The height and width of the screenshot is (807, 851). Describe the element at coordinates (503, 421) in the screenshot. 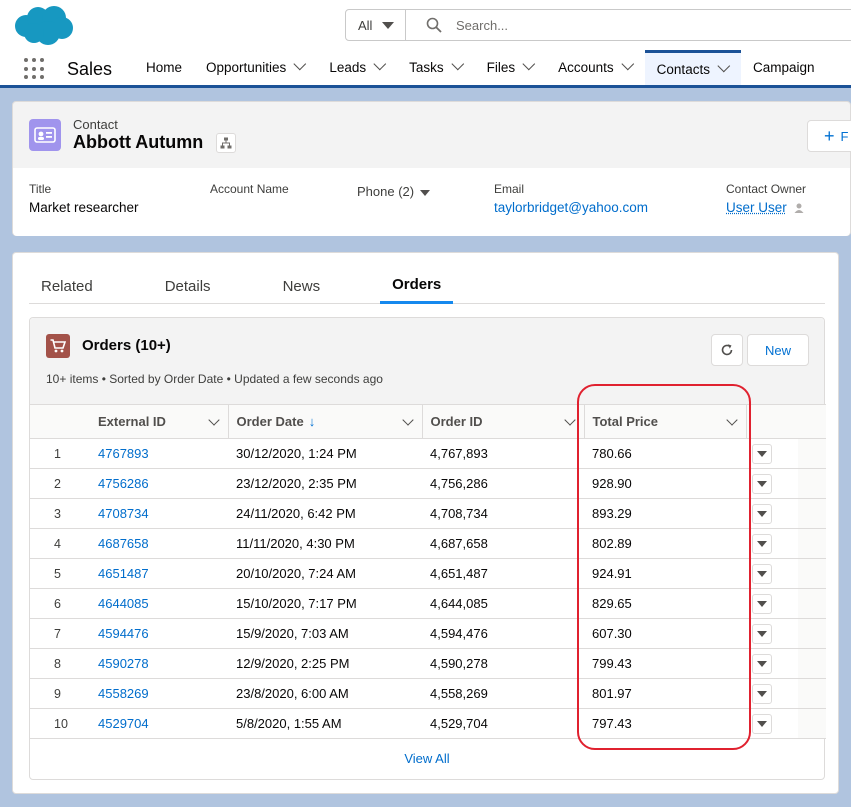

I see `column-header-order-id: Order ID` at that location.